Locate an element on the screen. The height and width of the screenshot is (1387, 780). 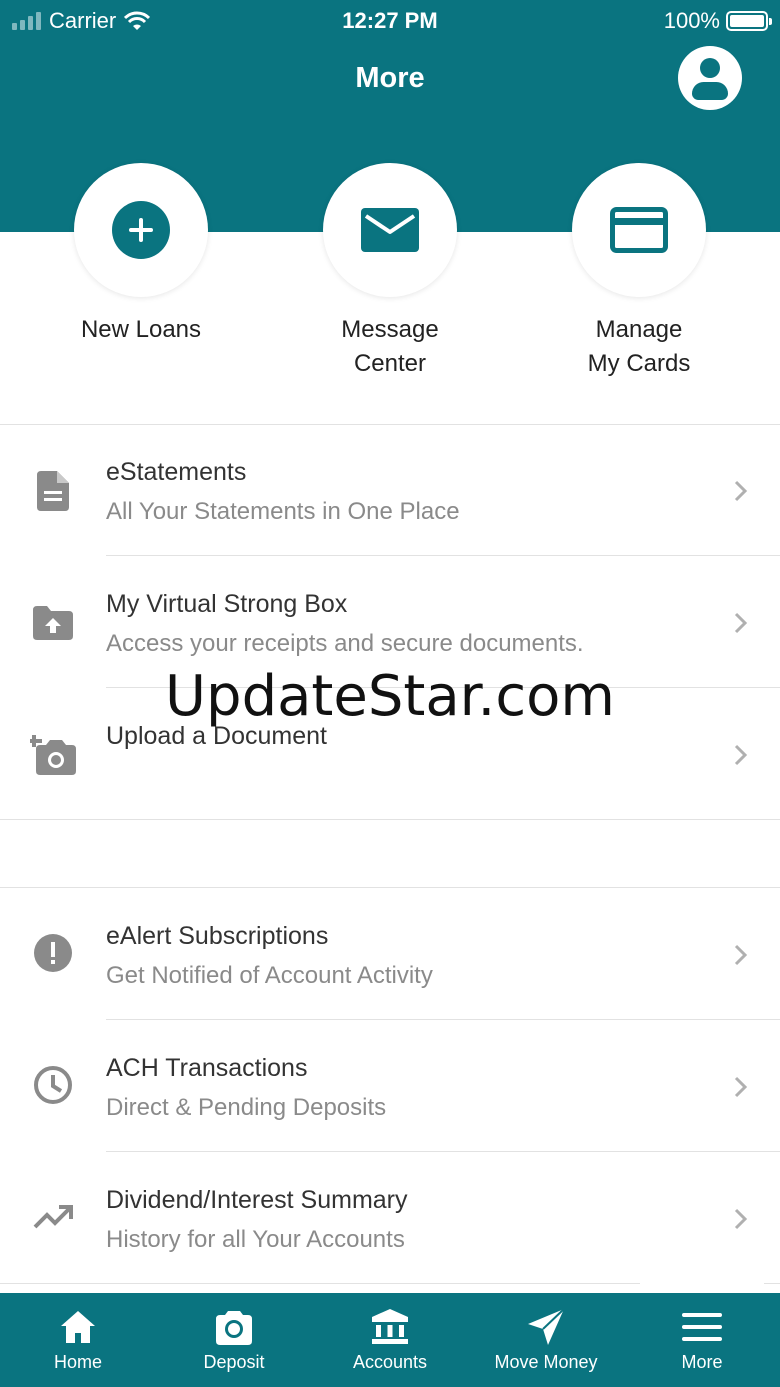
tab-home: Home is located at coordinates (78, 1340).